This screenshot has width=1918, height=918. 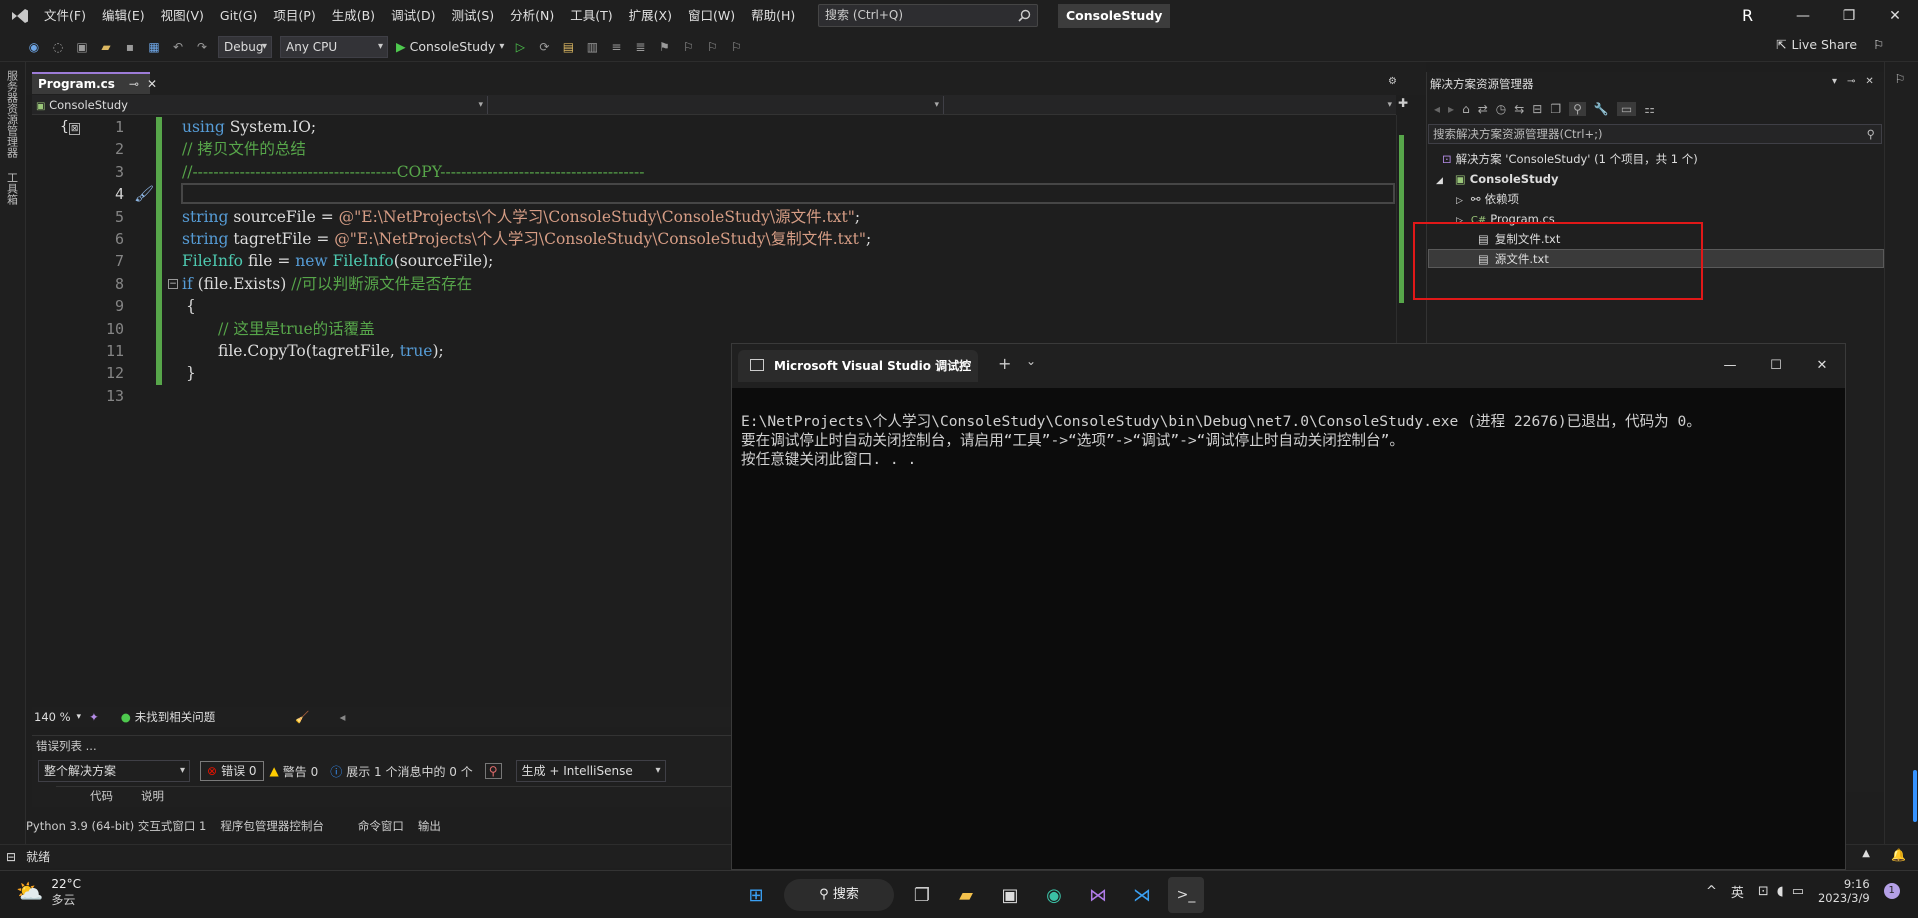 I want to click on configuration-dropdown: Debug, so click(x=245, y=46).